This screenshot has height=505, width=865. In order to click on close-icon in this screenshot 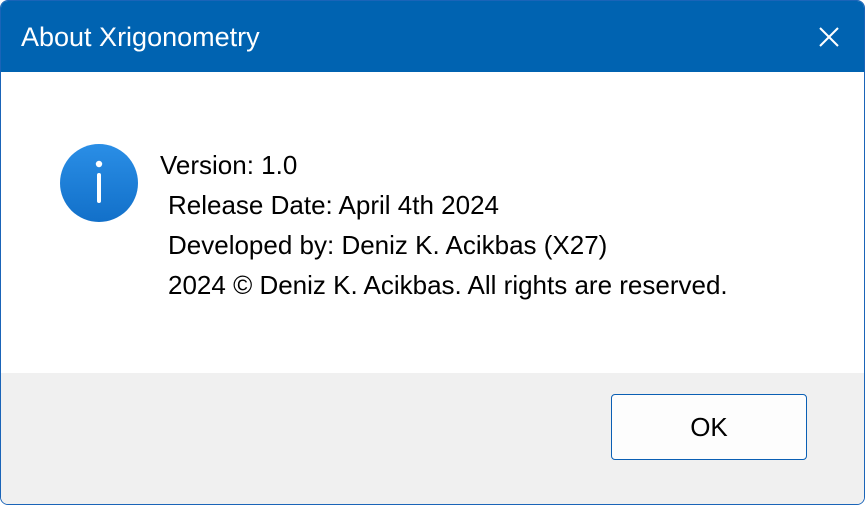, I will do `click(829, 36)`.